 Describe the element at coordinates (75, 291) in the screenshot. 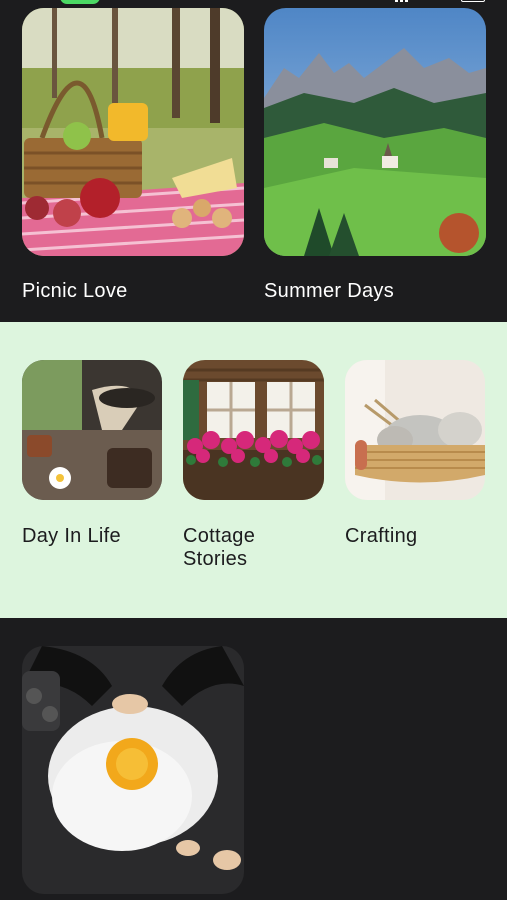

I see `card-label-picnic-love: Picnic Love` at that location.